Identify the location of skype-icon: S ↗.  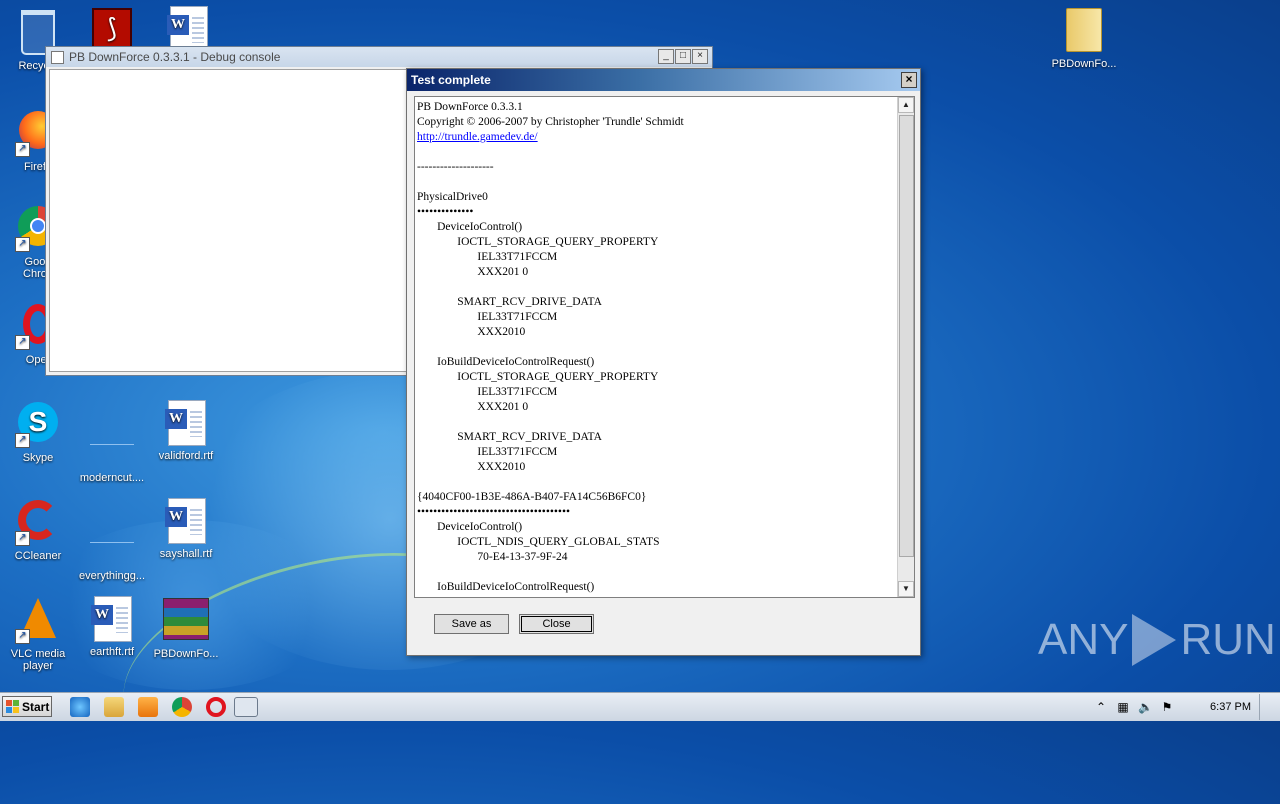
(38, 425).